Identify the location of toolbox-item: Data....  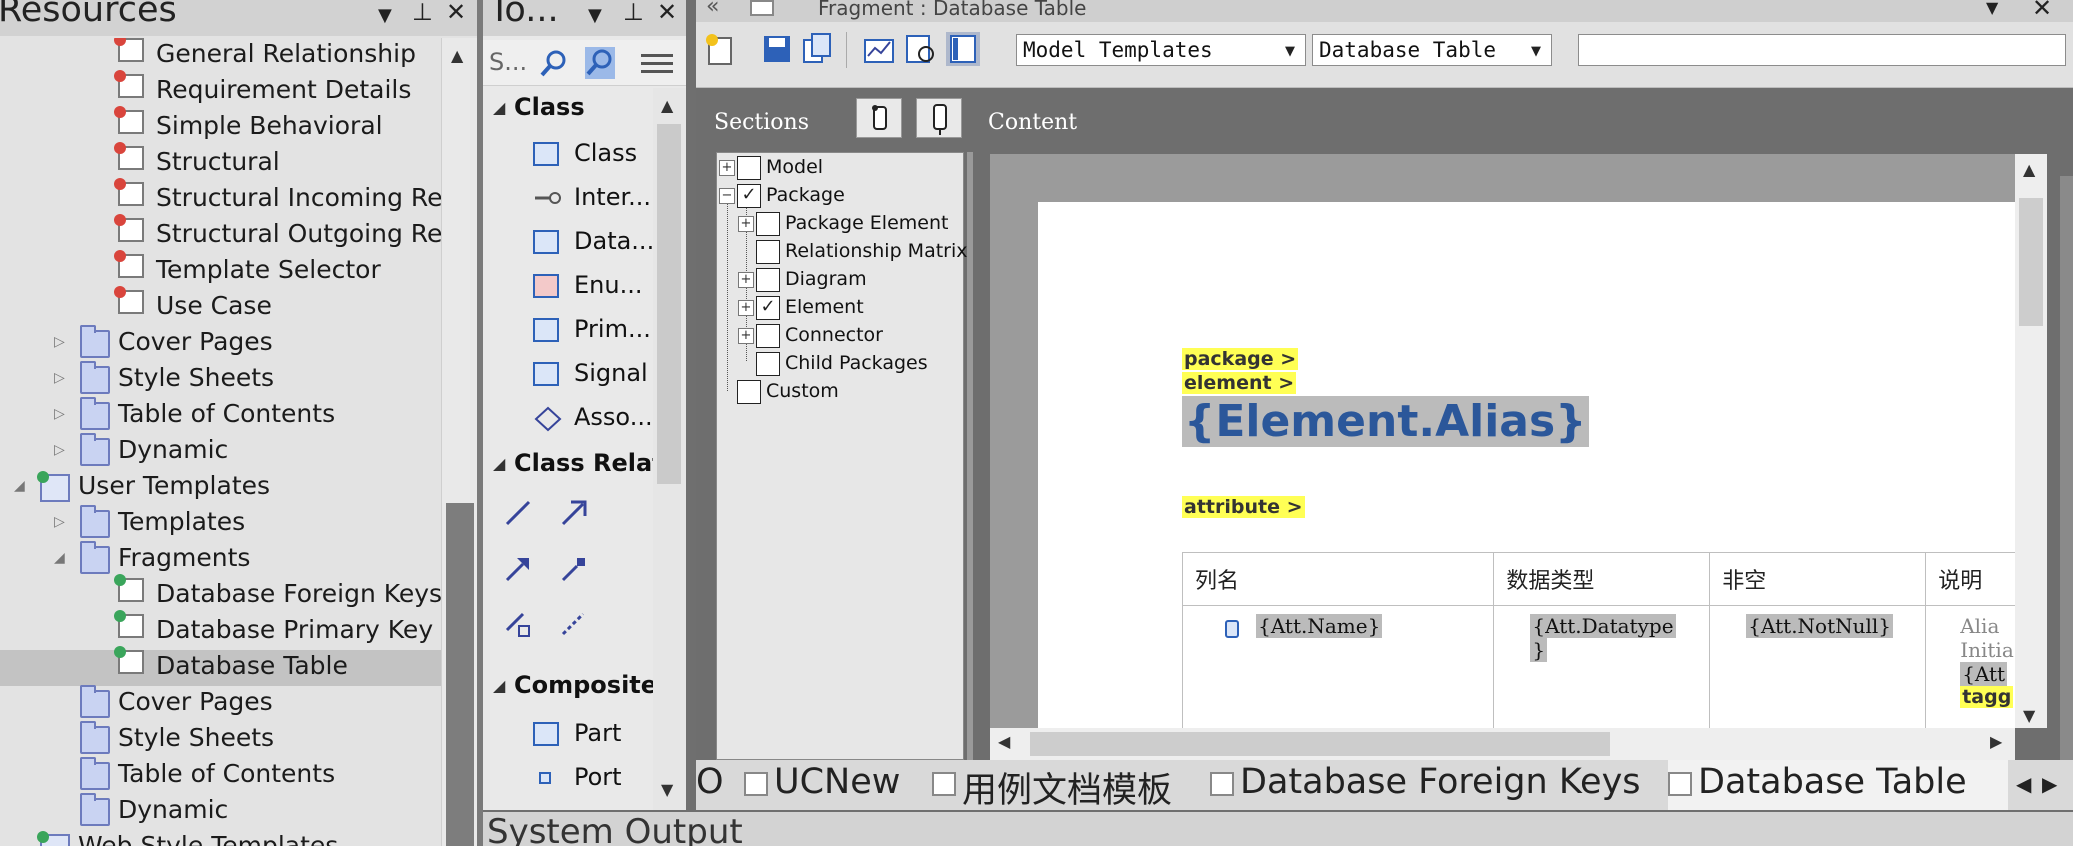
(568, 242).